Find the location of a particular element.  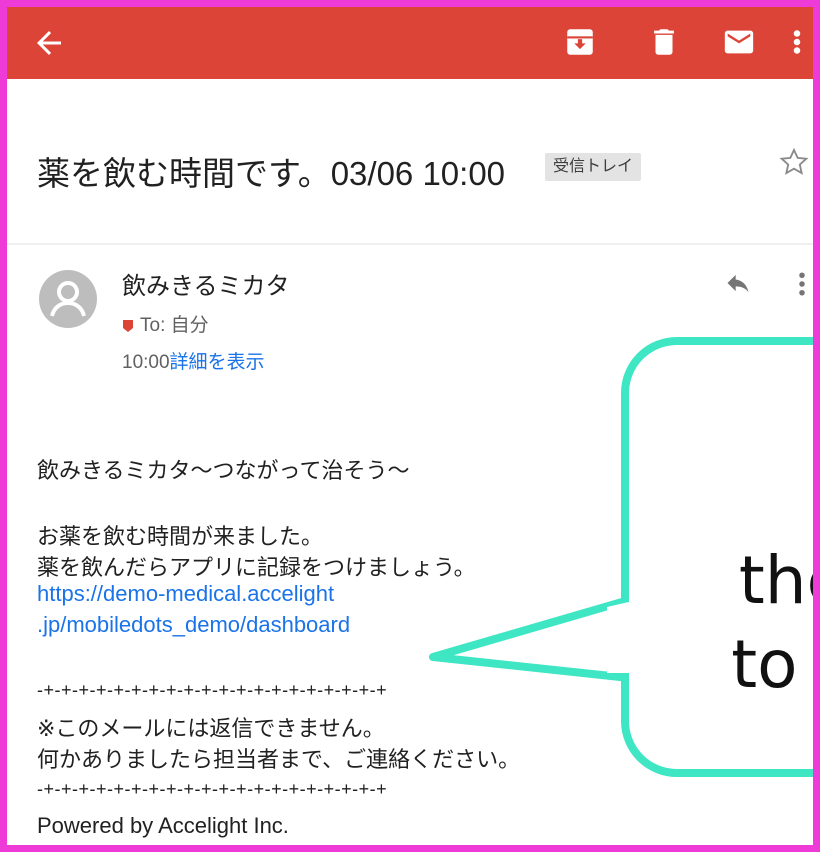

callout-text-line-3: to c is located at coordinates (772, 664).